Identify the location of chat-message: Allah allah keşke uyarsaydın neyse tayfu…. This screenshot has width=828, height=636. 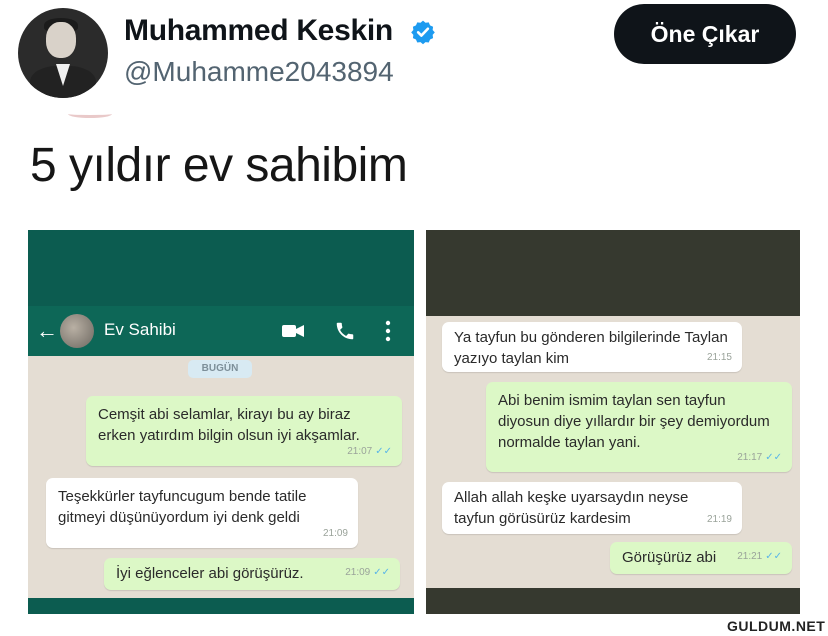
(592, 508).